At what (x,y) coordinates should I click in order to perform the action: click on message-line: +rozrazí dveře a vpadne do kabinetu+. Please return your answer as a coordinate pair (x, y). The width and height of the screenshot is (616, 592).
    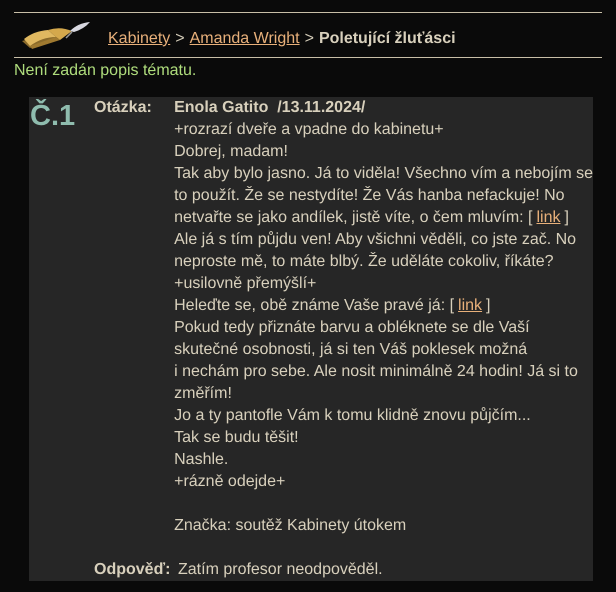
    Looking at the image, I should click on (309, 130).